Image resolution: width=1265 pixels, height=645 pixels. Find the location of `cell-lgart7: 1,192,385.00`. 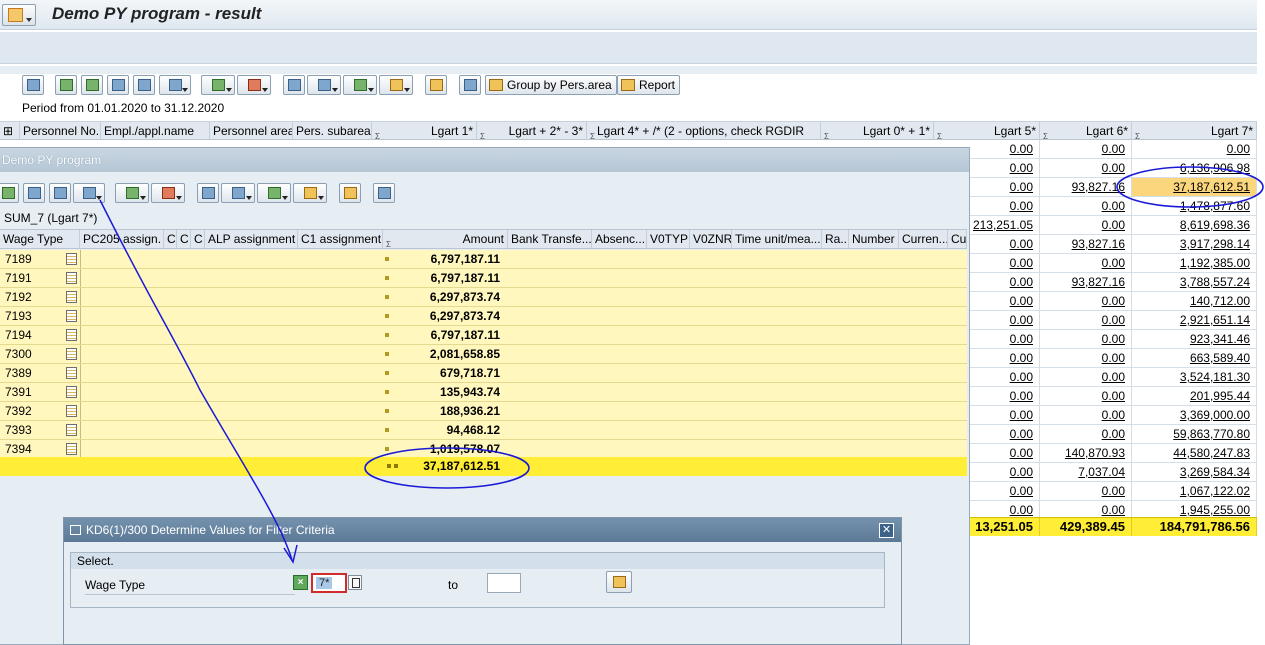

cell-lgart7: 1,192,385.00 is located at coordinates (1194, 263).